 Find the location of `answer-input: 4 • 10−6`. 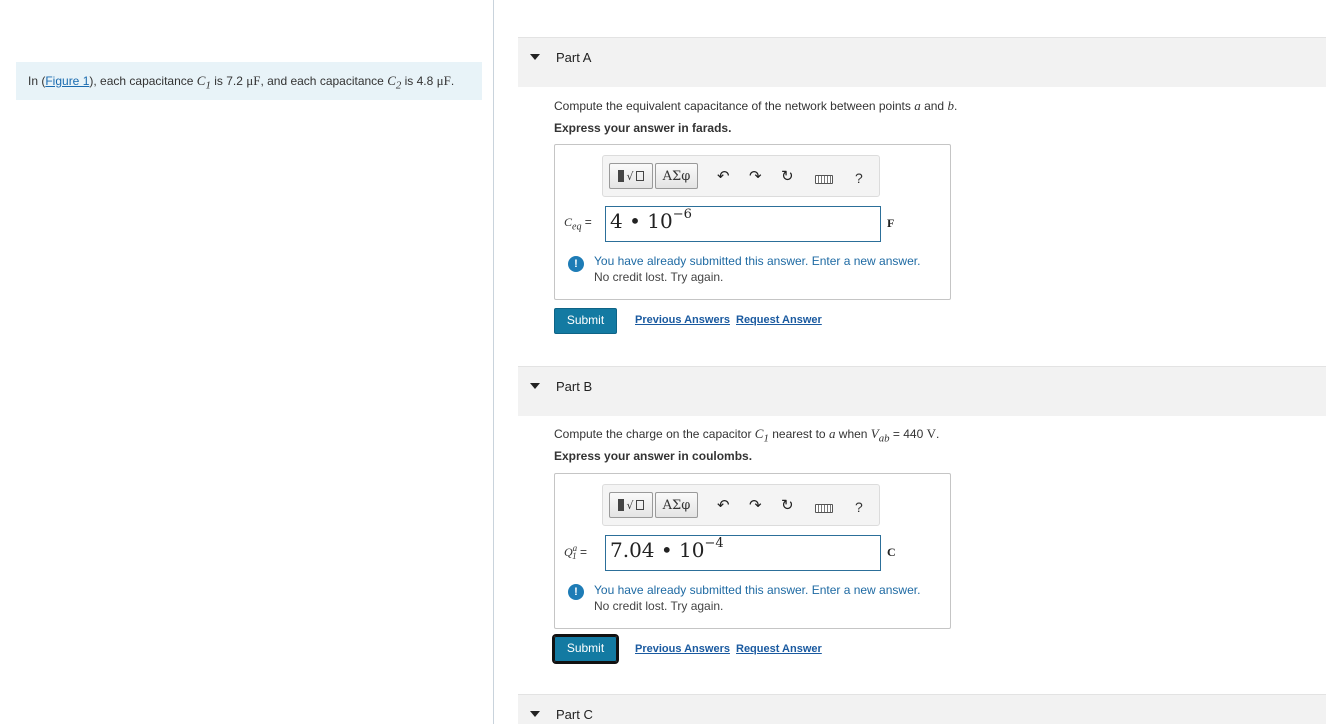

answer-input: 4 • 10−6 is located at coordinates (743, 224).